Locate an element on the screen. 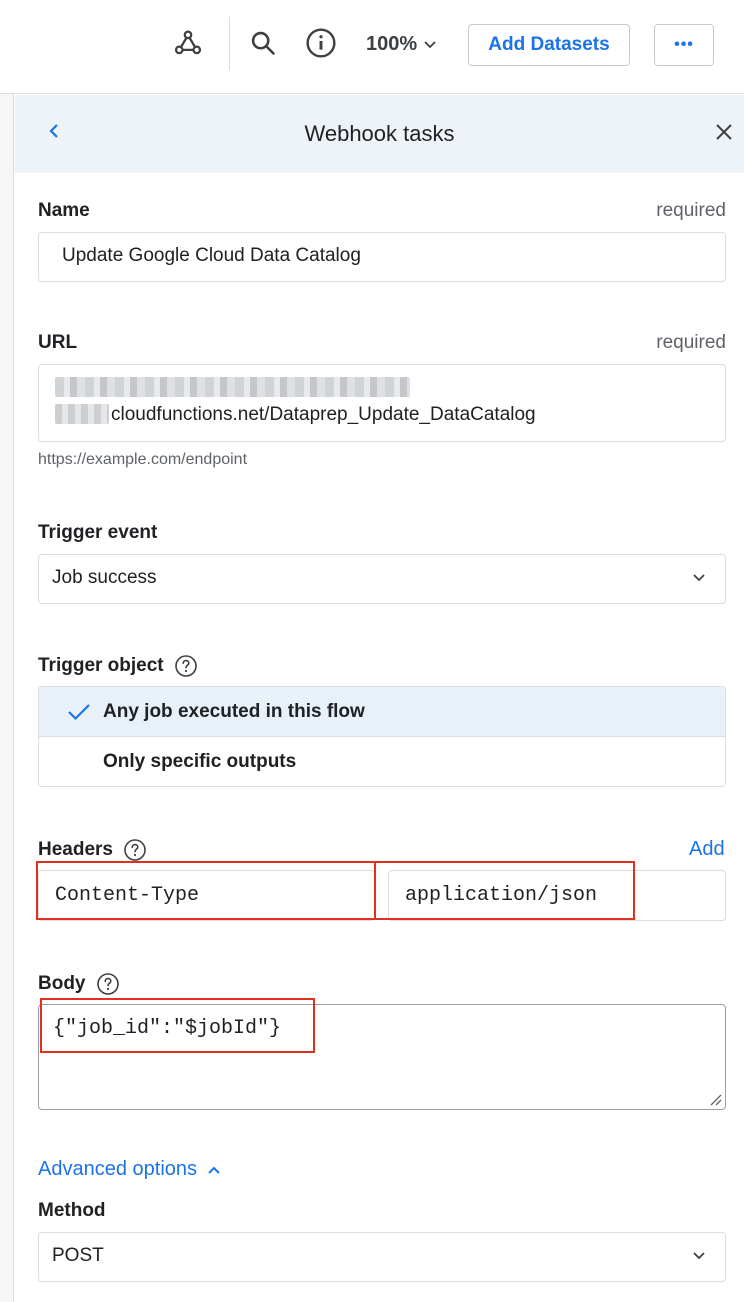 This screenshot has width=744, height=1302. add-datasets-button: Add Datasets is located at coordinates (549, 45).